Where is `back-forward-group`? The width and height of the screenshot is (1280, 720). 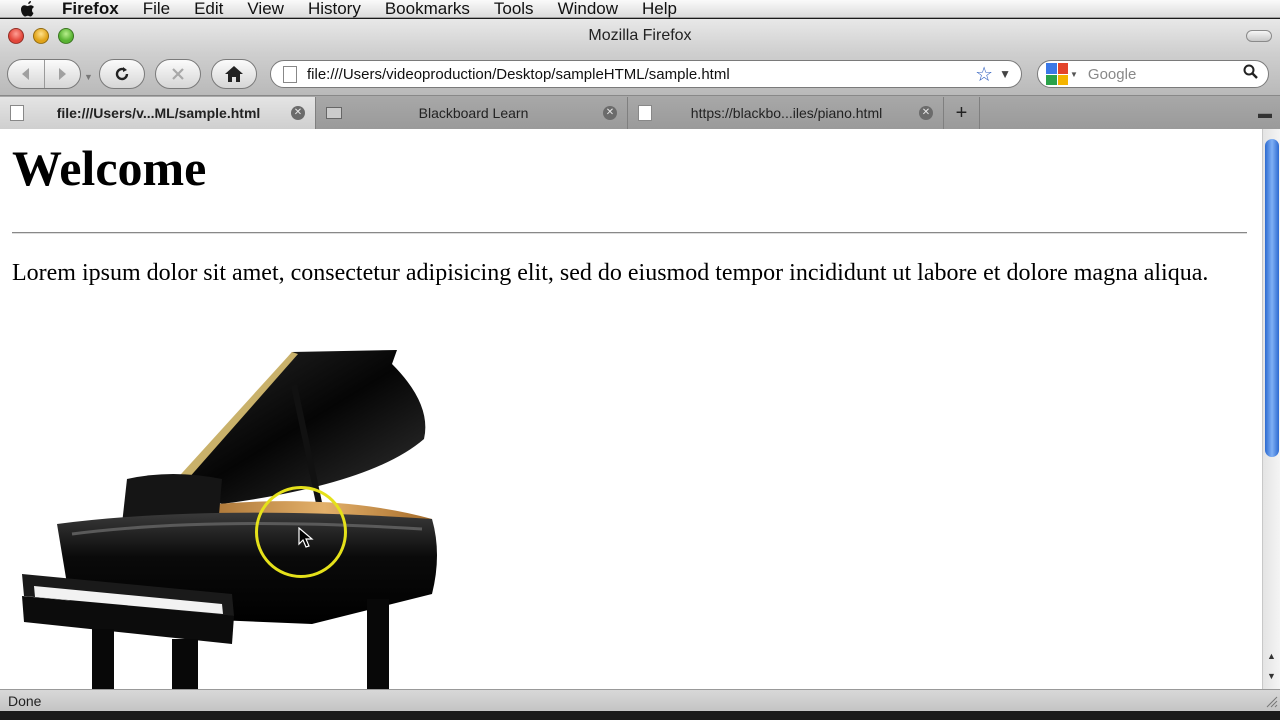 back-forward-group is located at coordinates (44, 74).